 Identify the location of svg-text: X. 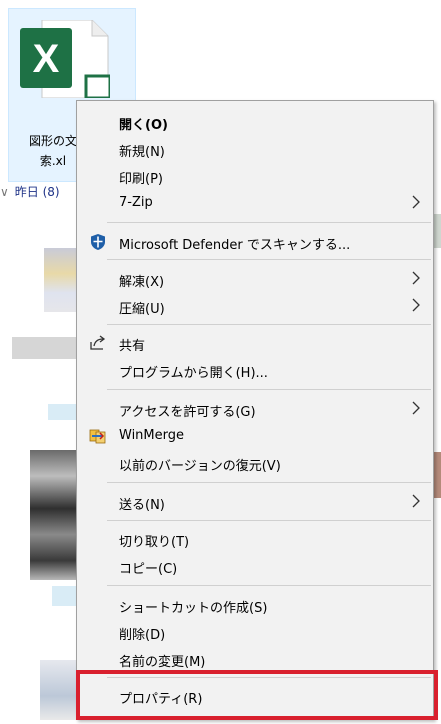
(46, 59).